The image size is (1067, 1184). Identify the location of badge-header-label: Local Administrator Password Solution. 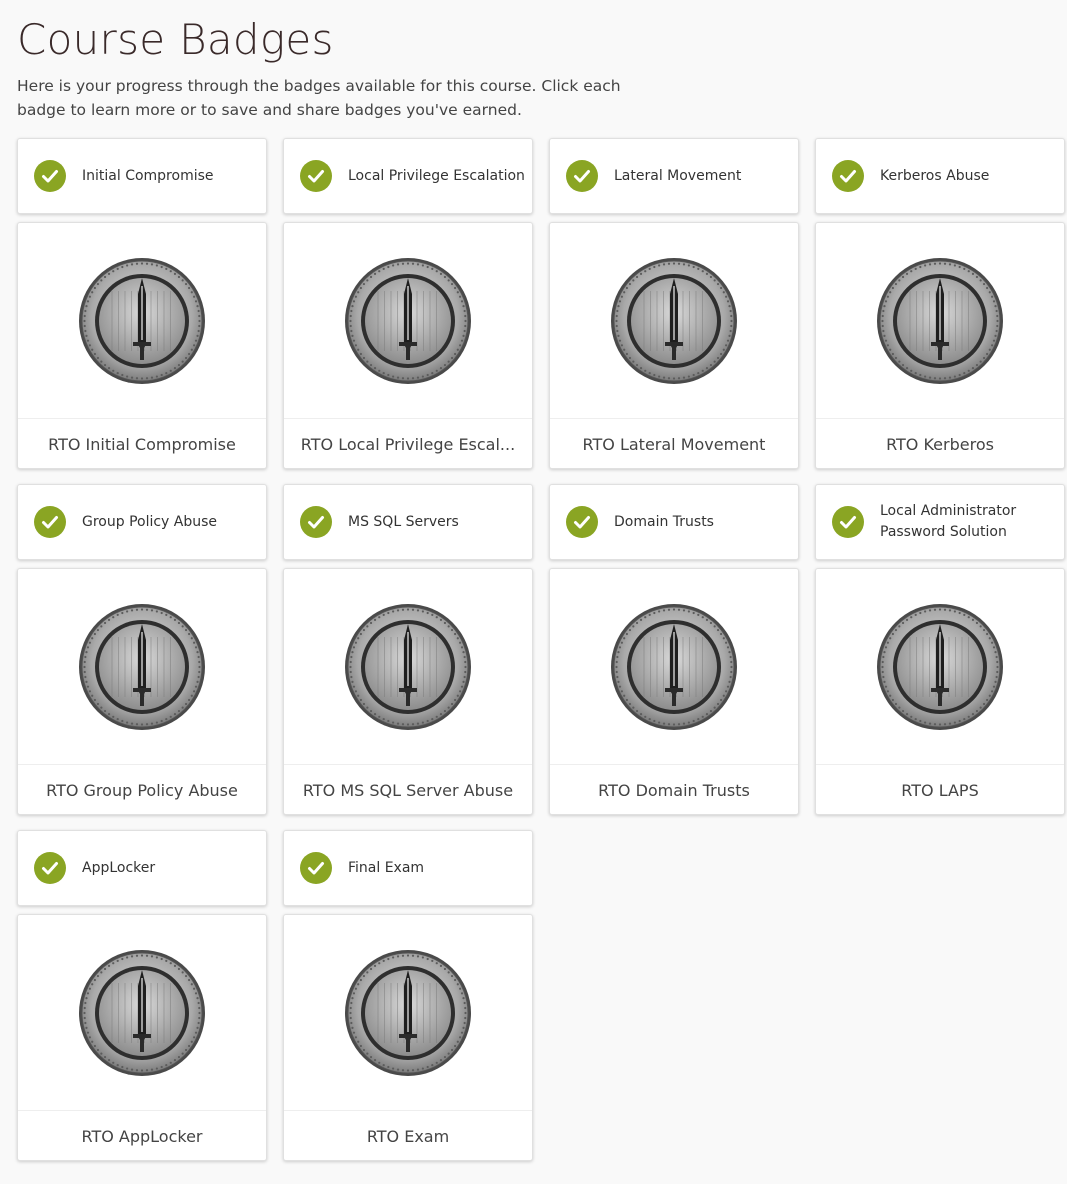
(948, 521).